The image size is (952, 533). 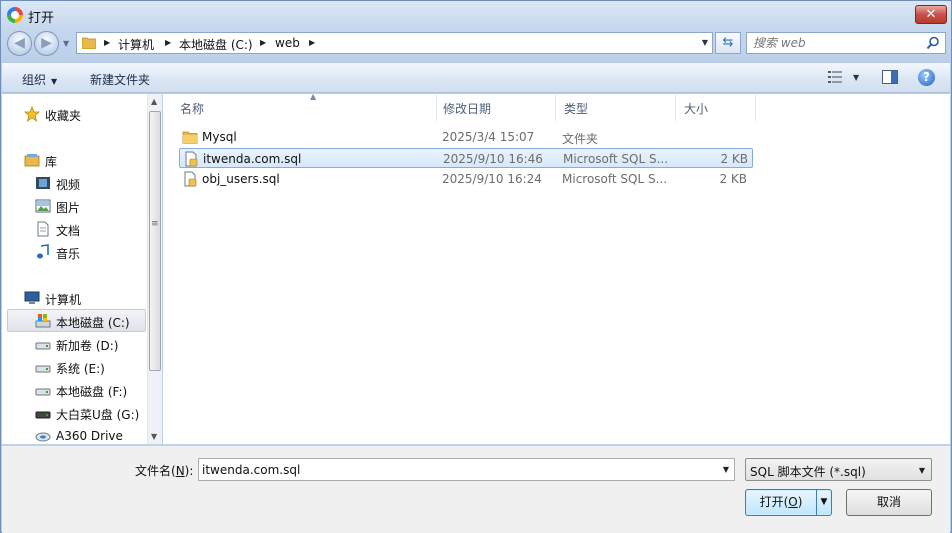 What do you see at coordinates (889, 502) in the screenshot?
I see `cancel-button: 取消` at bounding box center [889, 502].